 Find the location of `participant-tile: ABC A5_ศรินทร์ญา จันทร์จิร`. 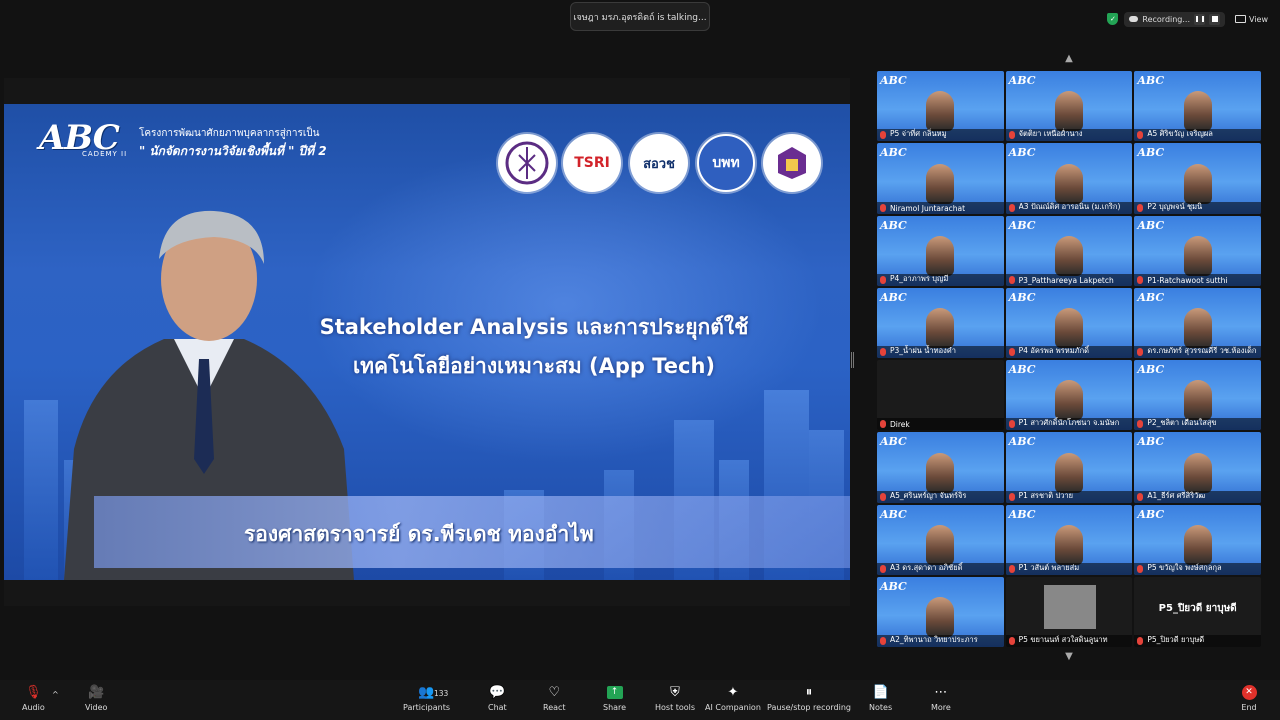

participant-tile: ABC A5_ศรินทร์ญา จันทร์จิร is located at coordinates (940, 467).